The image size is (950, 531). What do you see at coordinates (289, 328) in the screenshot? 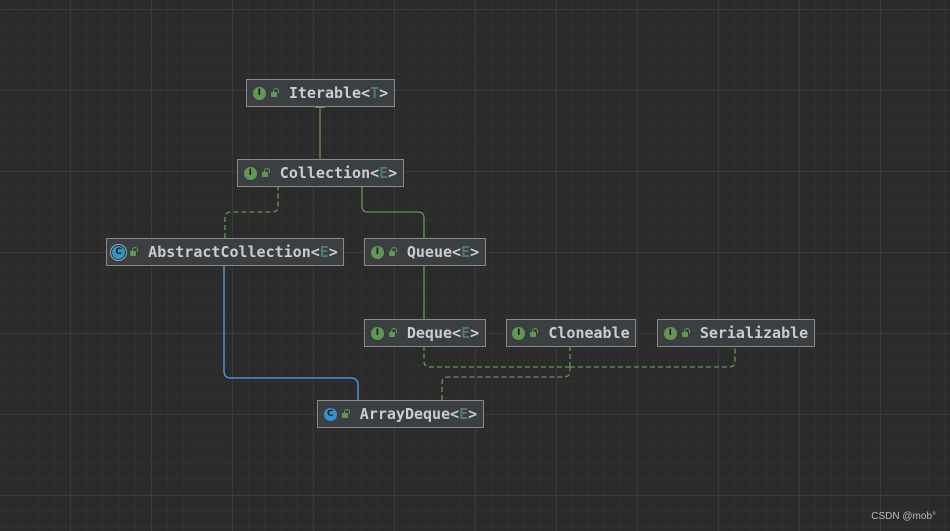
I see `edge-arraydeque-abstractcollection` at bounding box center [289, 328].